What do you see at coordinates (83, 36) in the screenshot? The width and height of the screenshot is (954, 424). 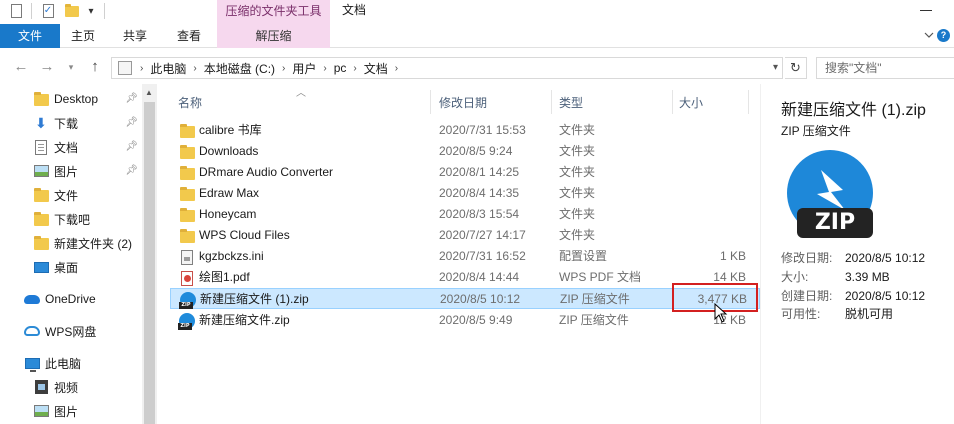 I see `tab-home: 主页` at bounding box center [83, 36].